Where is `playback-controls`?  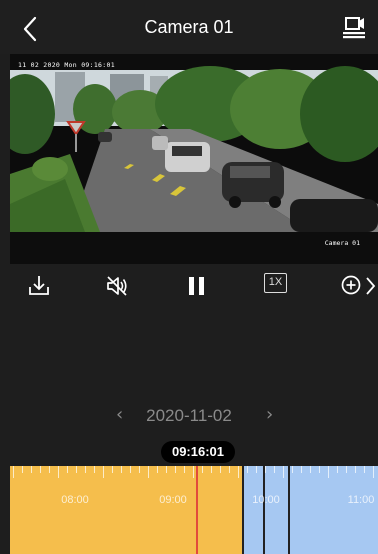
playback-controls is located at coordinates (189, 286).